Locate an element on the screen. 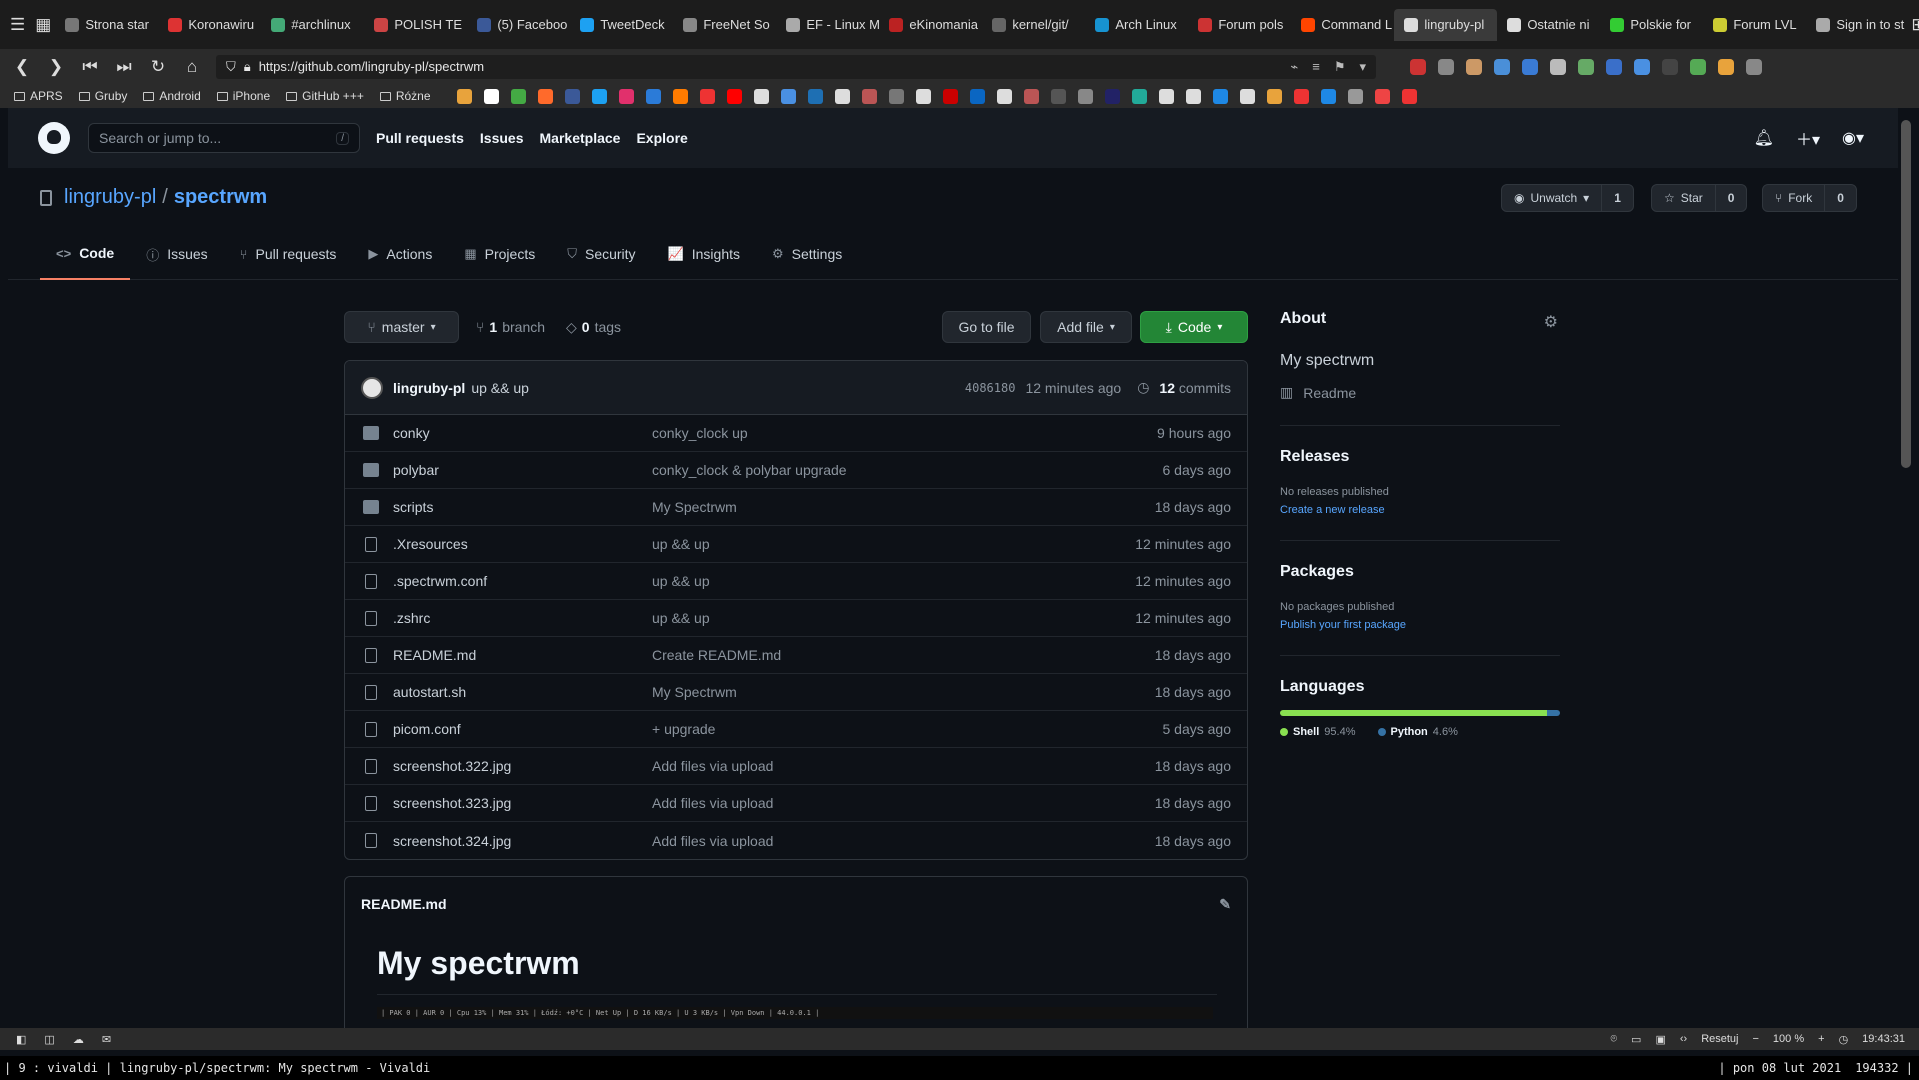 The width and height of the screenshot is (1919, 1080). bookmark-folder: GitHub +++ is located at coordinates (325, 96).